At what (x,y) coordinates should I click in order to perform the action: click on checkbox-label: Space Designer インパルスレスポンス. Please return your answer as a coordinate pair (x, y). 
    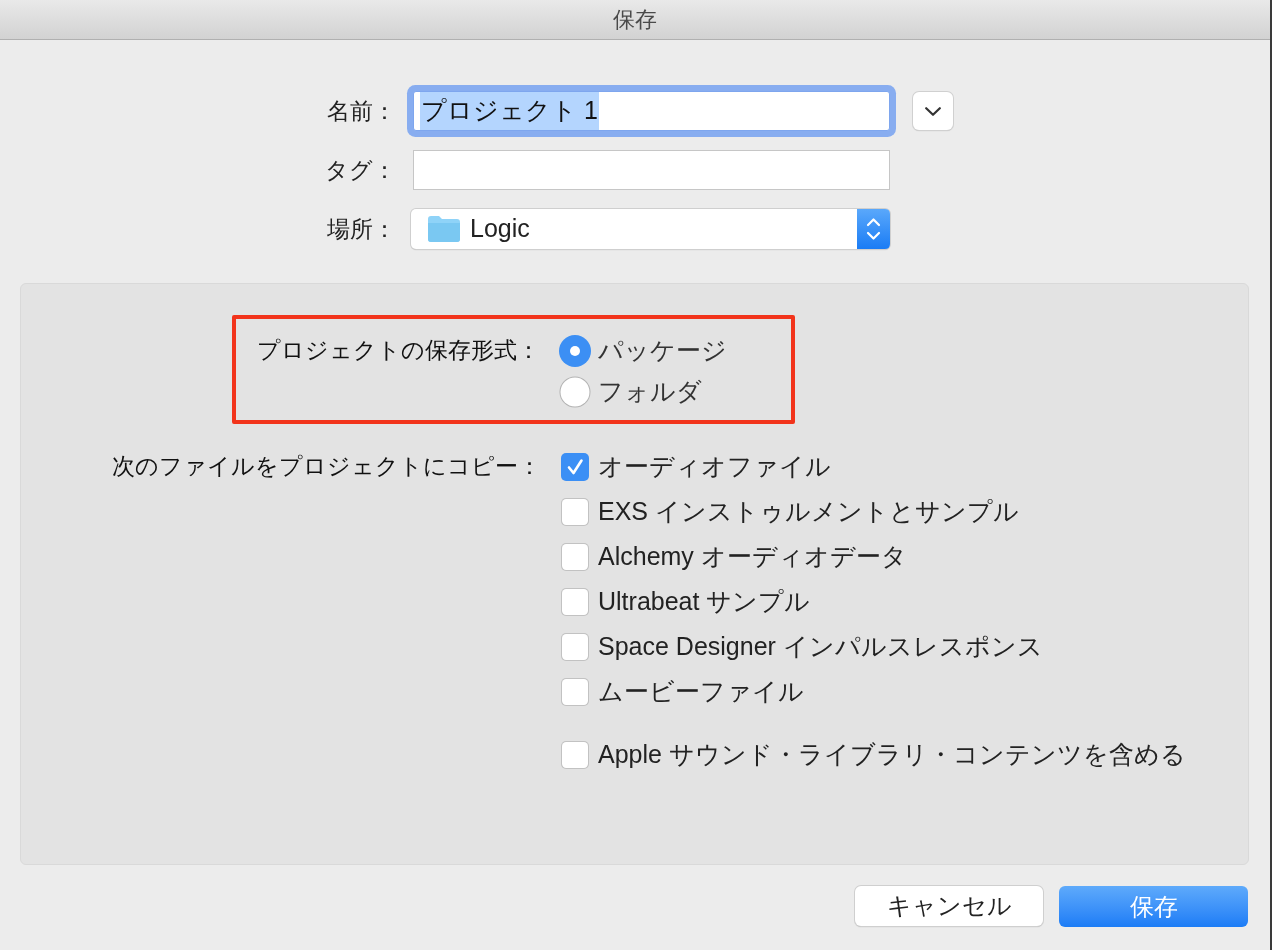
    Looking at the image, I should click on (820, 646).